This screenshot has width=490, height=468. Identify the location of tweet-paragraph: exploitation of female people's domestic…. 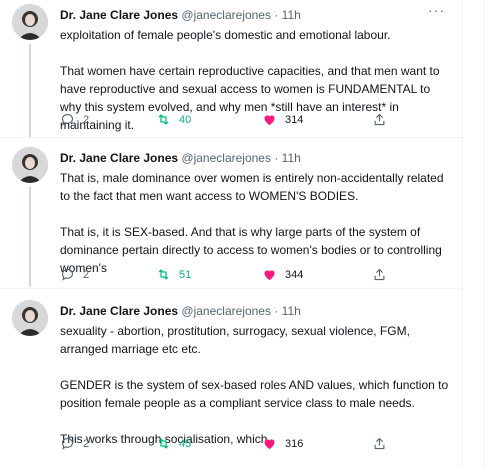
(225, 35).